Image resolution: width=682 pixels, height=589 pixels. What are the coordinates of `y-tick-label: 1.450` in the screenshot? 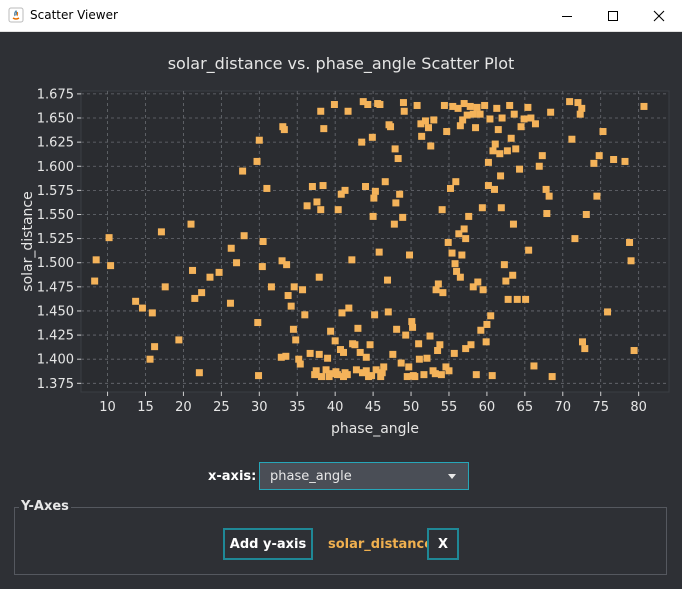 It's located at (55, 311).